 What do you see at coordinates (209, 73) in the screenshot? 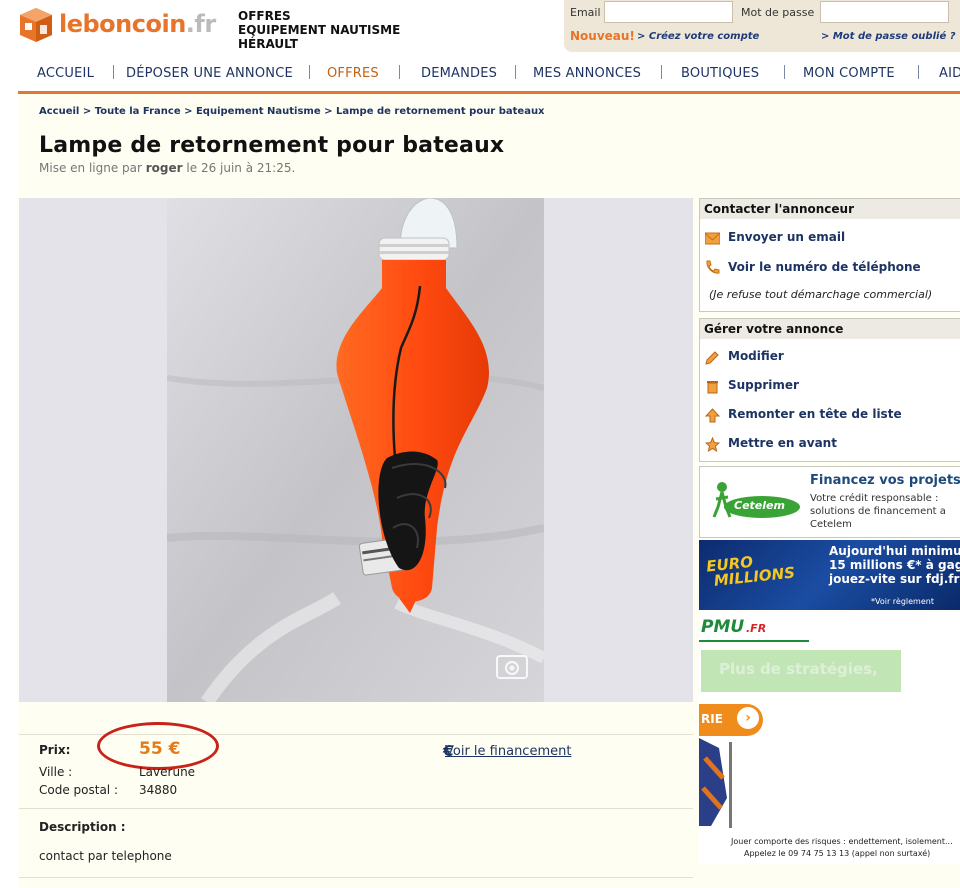
I see `nav-deposer: DÉPOSER UNE ANNONCE` at bounding box center [209, 73].